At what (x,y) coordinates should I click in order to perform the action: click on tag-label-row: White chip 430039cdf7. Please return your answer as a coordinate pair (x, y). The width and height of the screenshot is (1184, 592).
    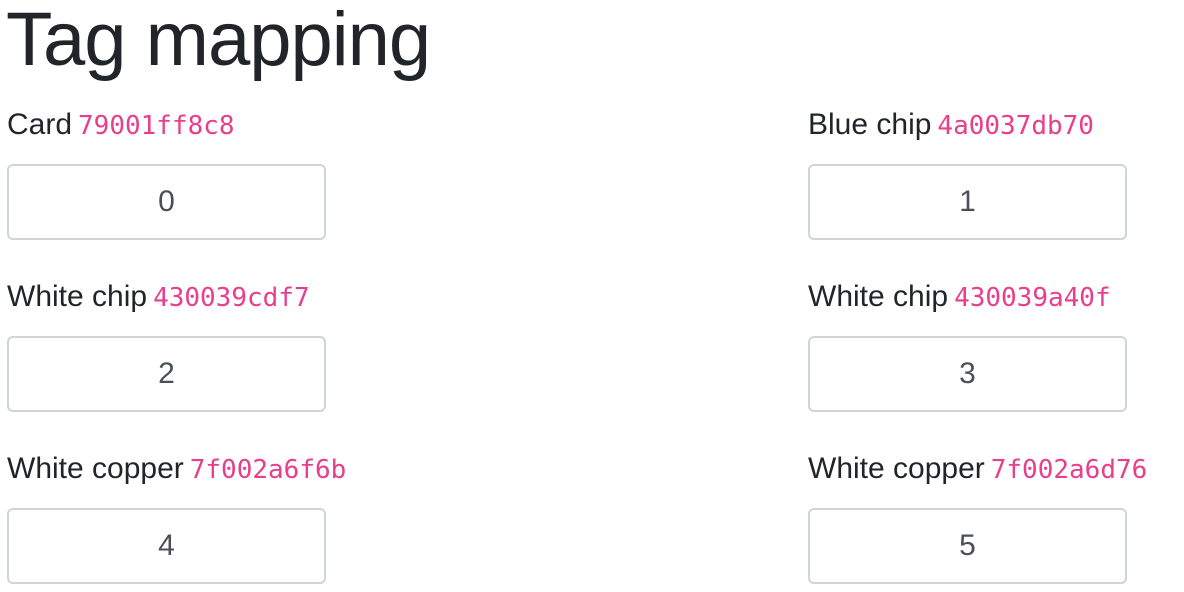
    Looking at the image, I should click on (197, 297).